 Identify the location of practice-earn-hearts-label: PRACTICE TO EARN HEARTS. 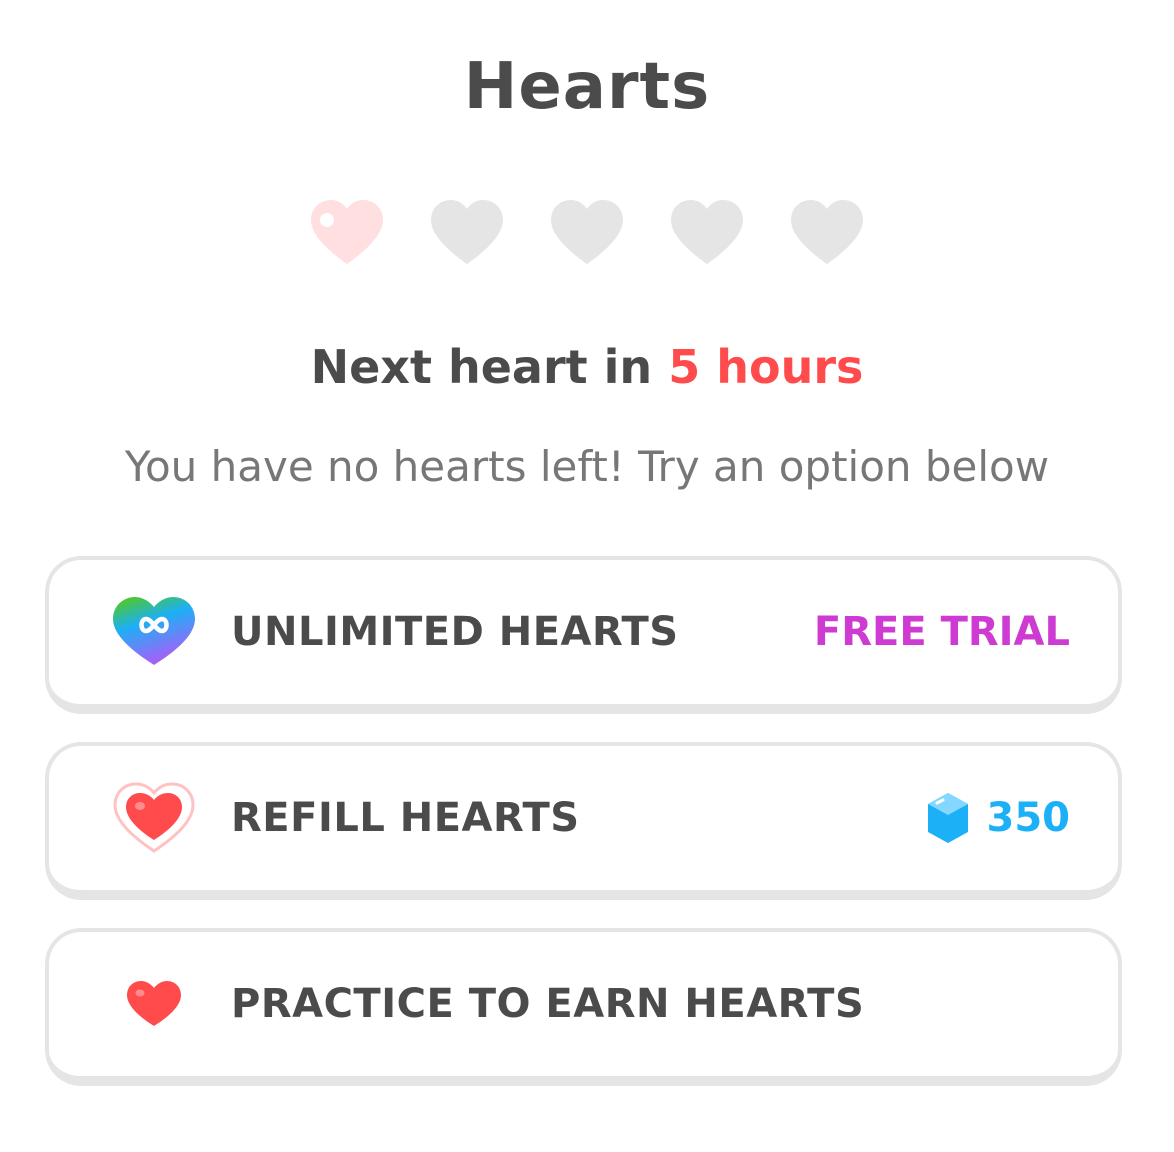
(548, 1004).